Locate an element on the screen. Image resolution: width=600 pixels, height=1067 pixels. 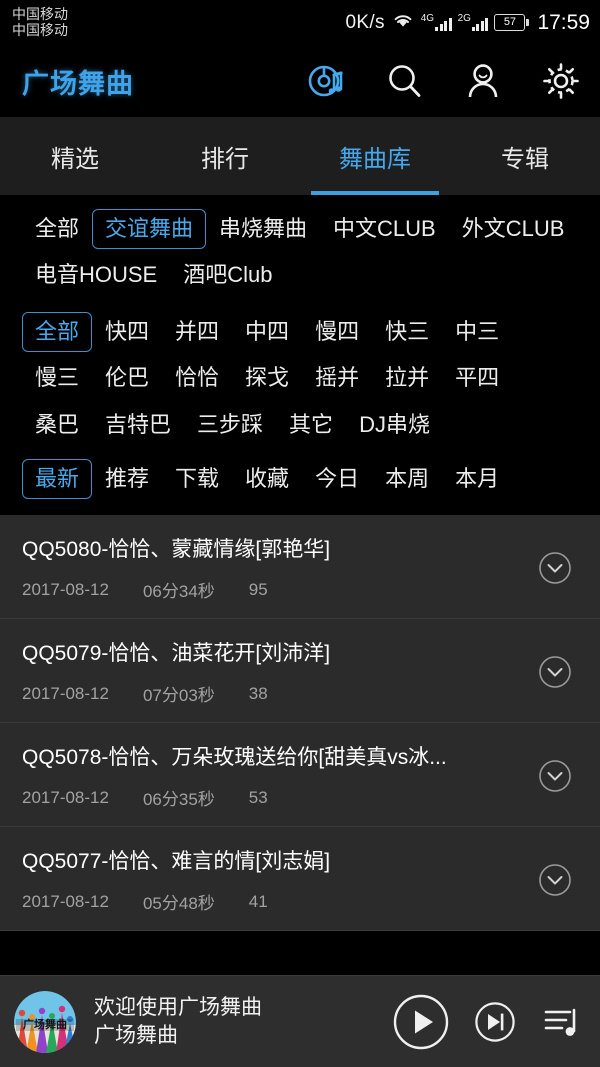
tab-label: 排行 is located at coordinates (225, 159).